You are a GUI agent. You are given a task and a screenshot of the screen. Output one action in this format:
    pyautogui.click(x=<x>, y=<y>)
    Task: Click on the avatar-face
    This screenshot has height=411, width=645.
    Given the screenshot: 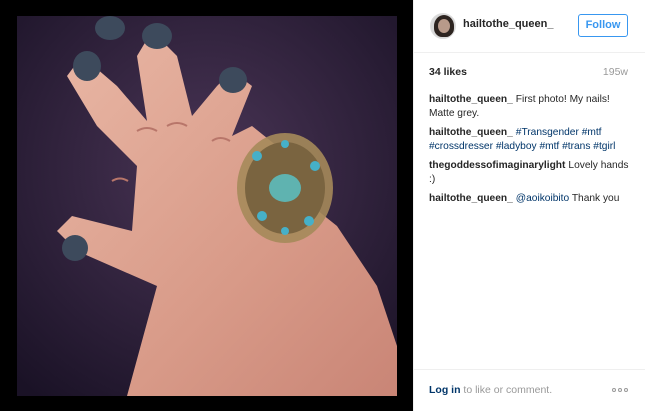 What is the action you would take?
    pyautogui.click(x=444, y=26)
    